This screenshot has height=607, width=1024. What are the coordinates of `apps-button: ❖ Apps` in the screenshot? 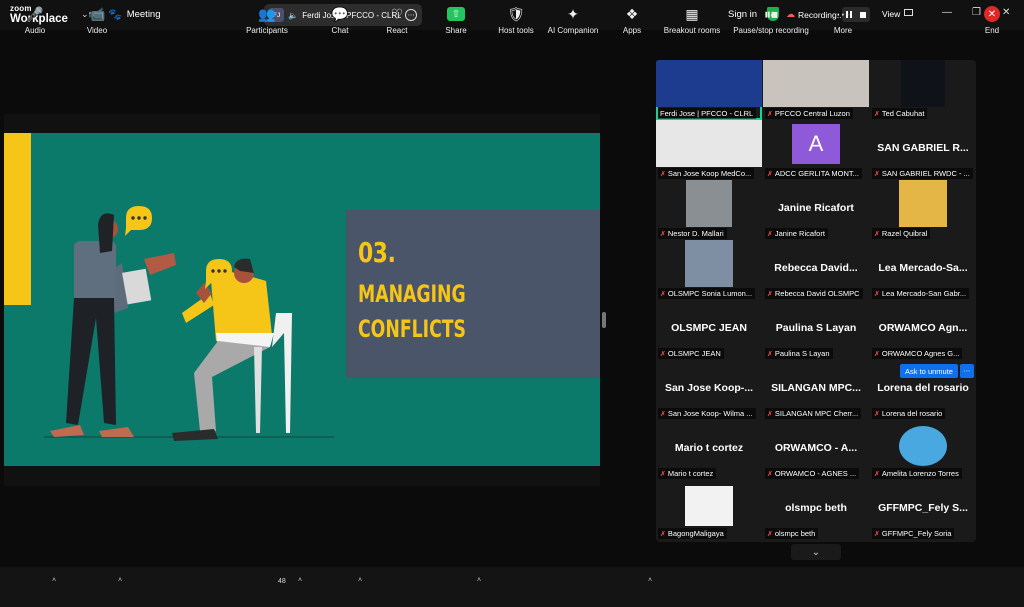 It's located at (632, 20).